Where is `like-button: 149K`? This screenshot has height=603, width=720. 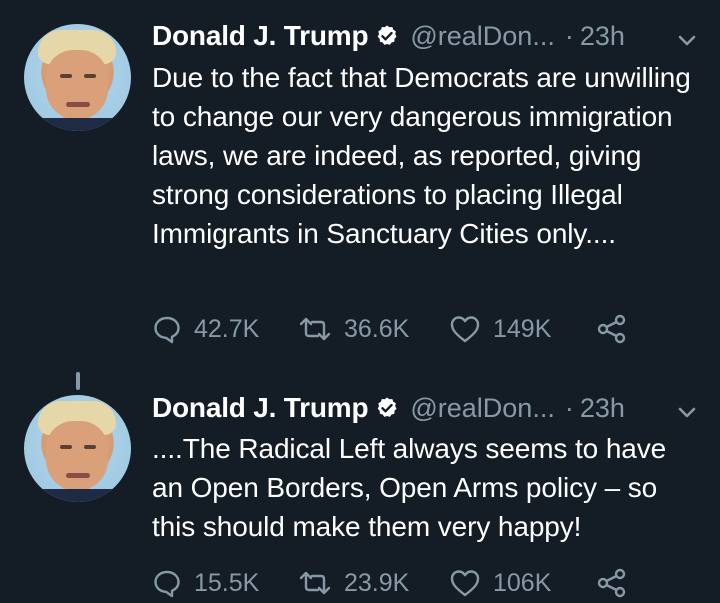
like-button: 149K is located at coordinates (500, 329).